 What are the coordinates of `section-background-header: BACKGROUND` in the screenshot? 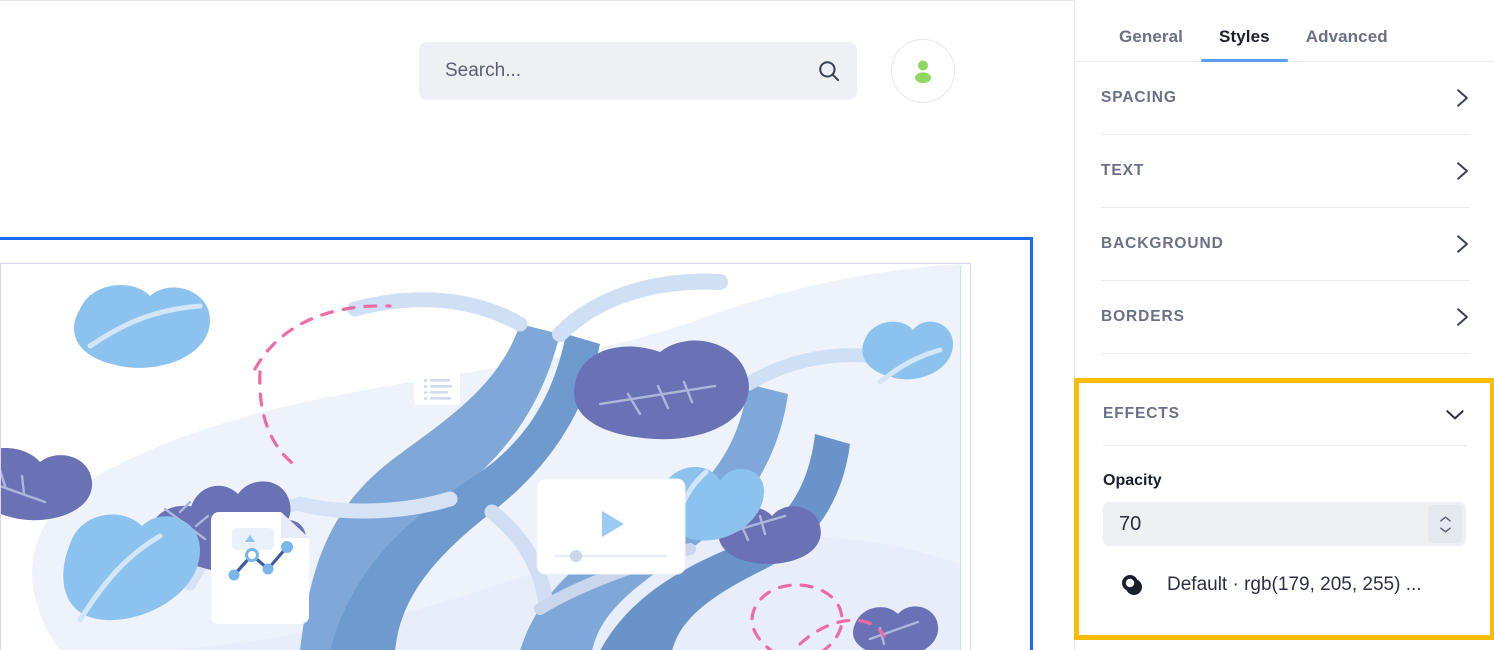 It's located at (1285, 244).